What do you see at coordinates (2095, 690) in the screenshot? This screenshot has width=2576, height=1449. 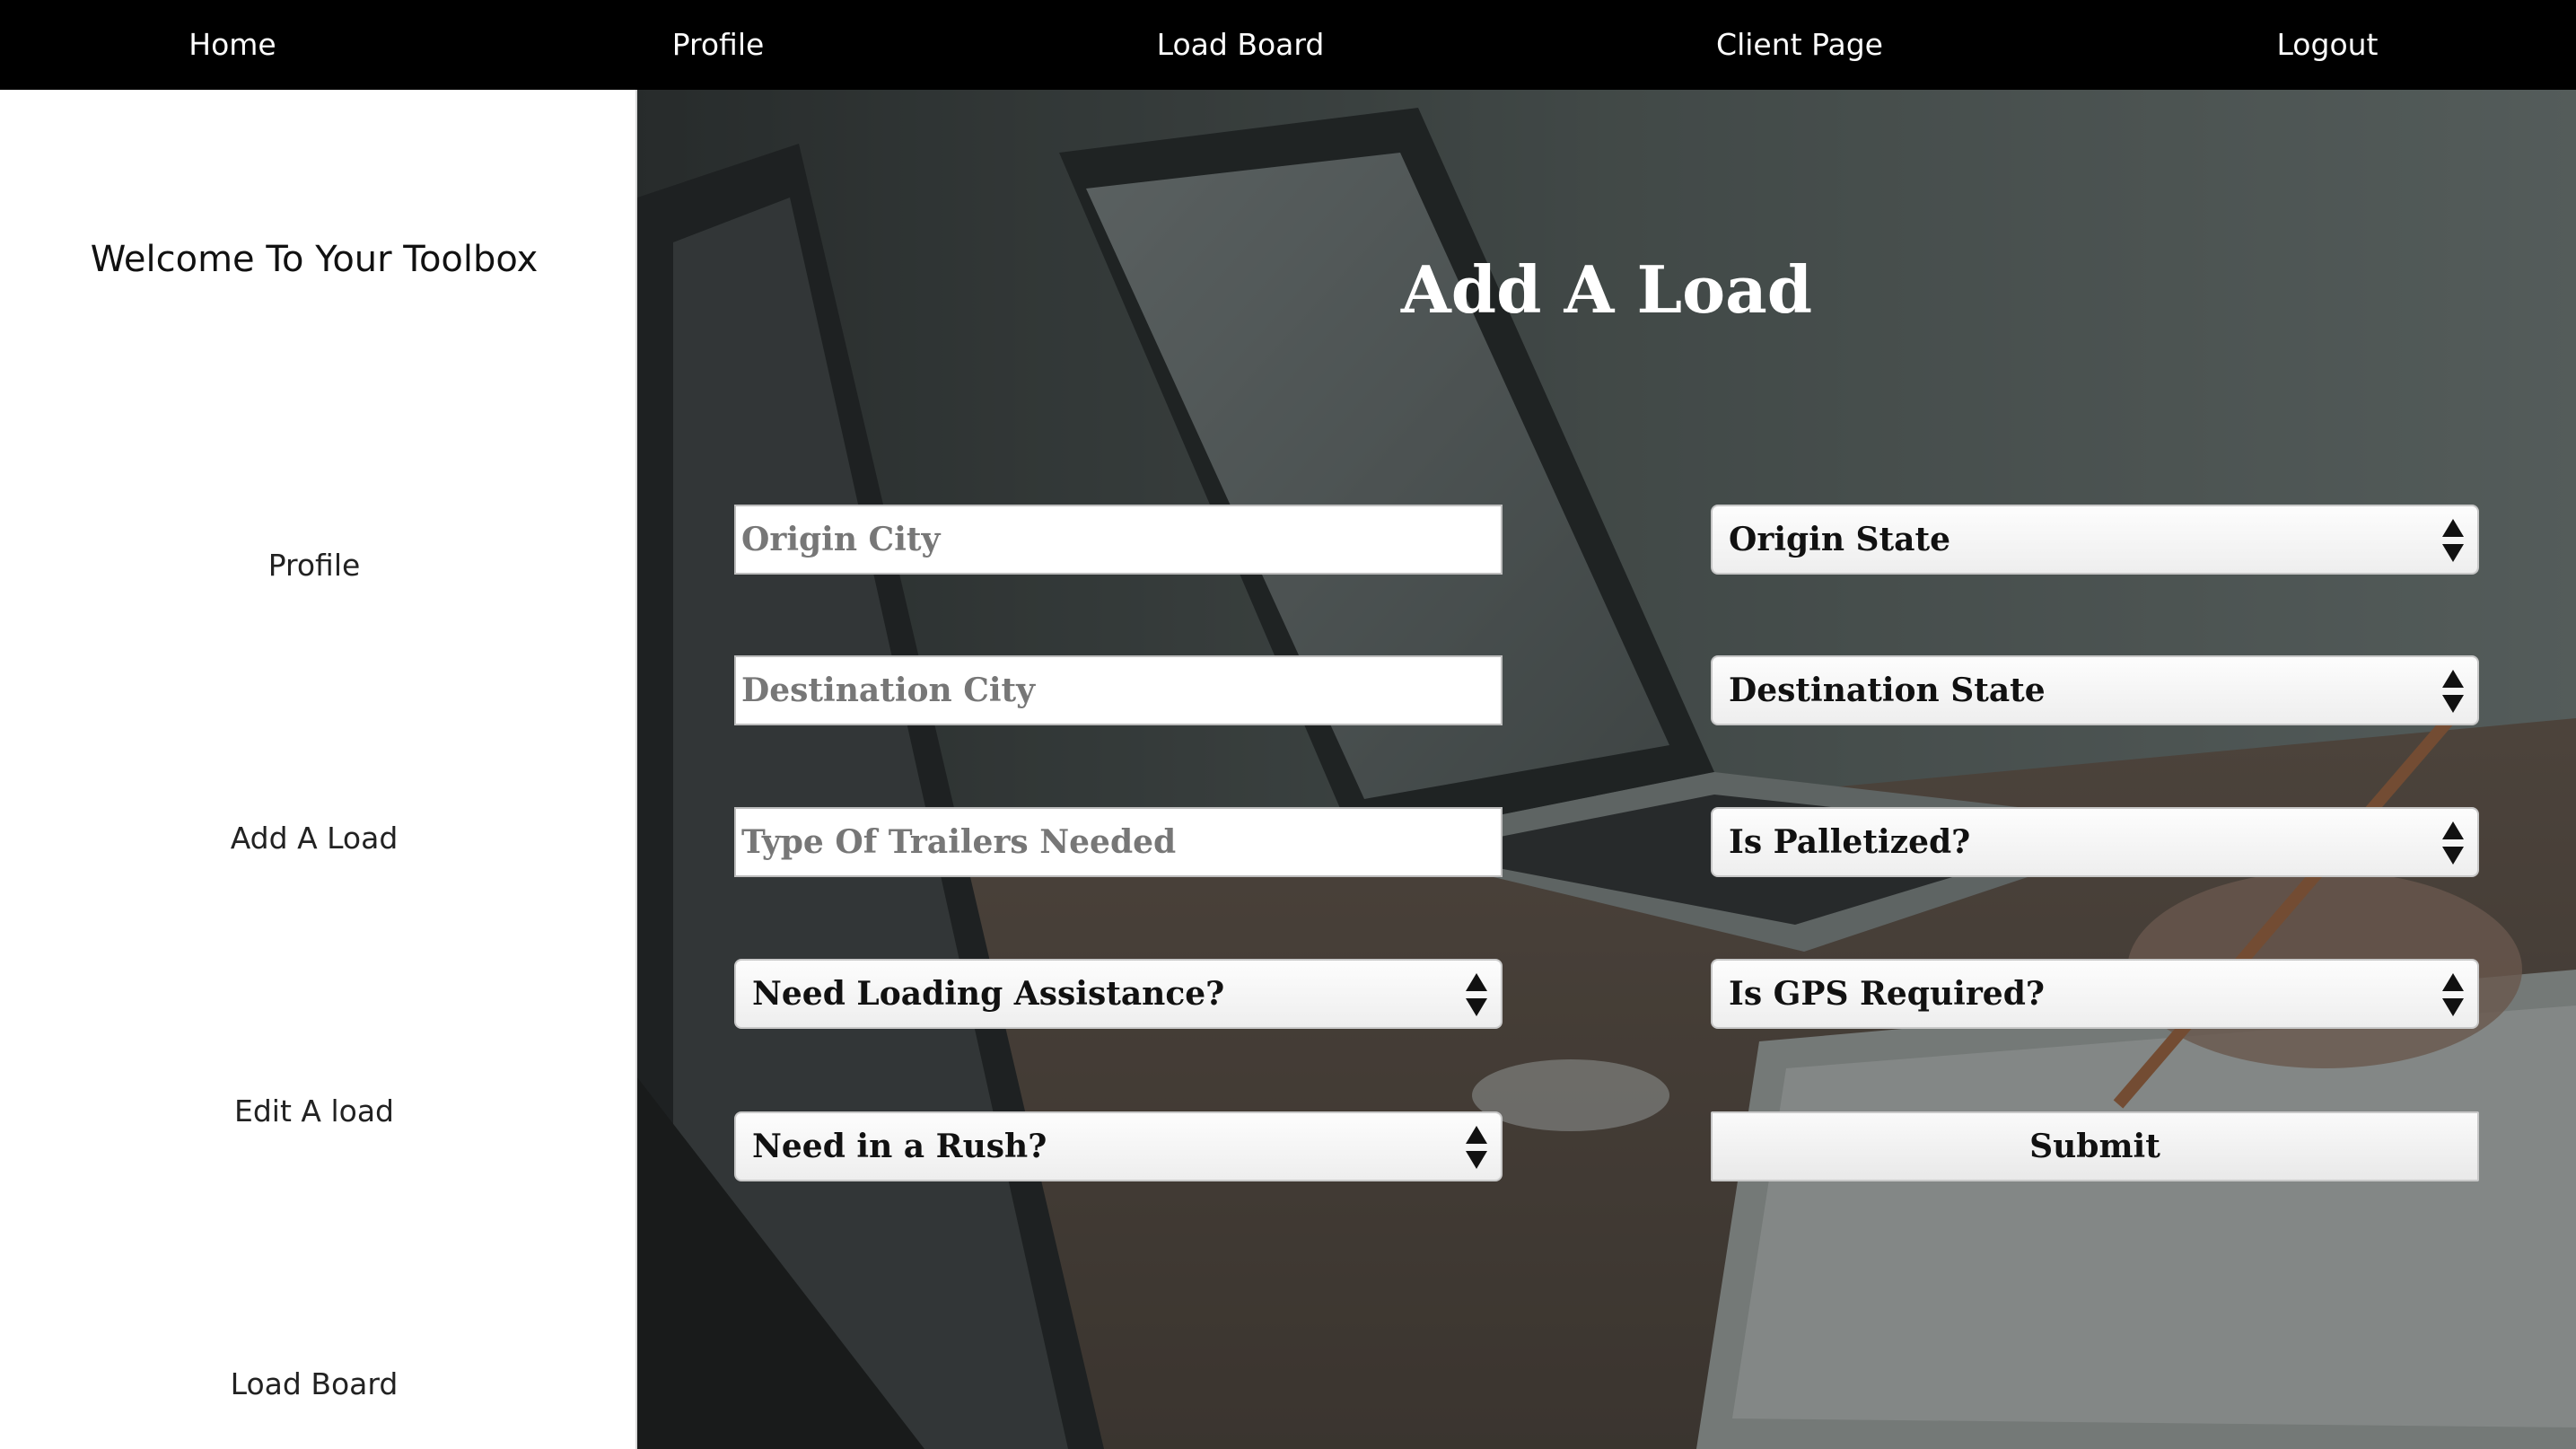 I see `destination-state-select: Destination State` at bounding box center [2095, 690].